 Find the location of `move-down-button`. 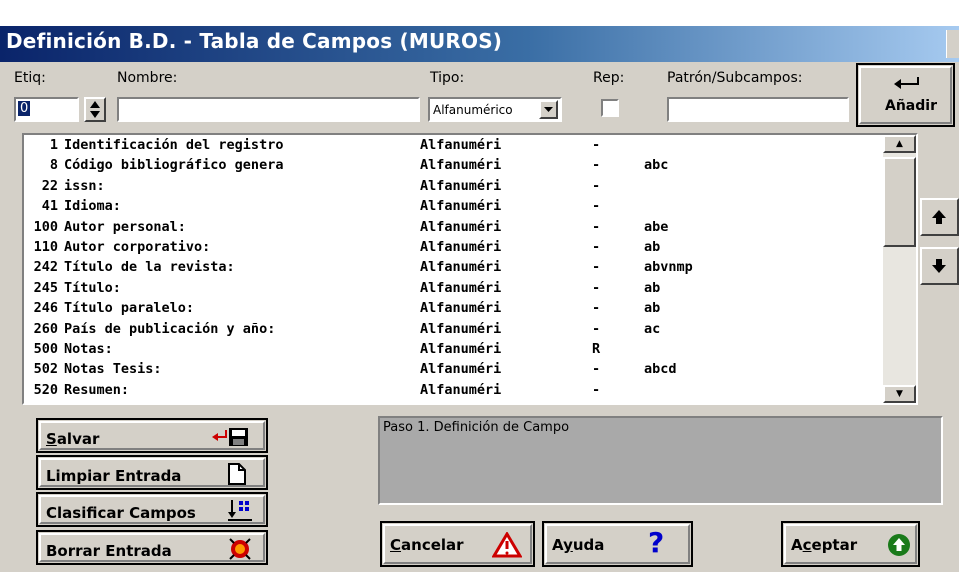

move-down-button is located at coordinates (939, 266).